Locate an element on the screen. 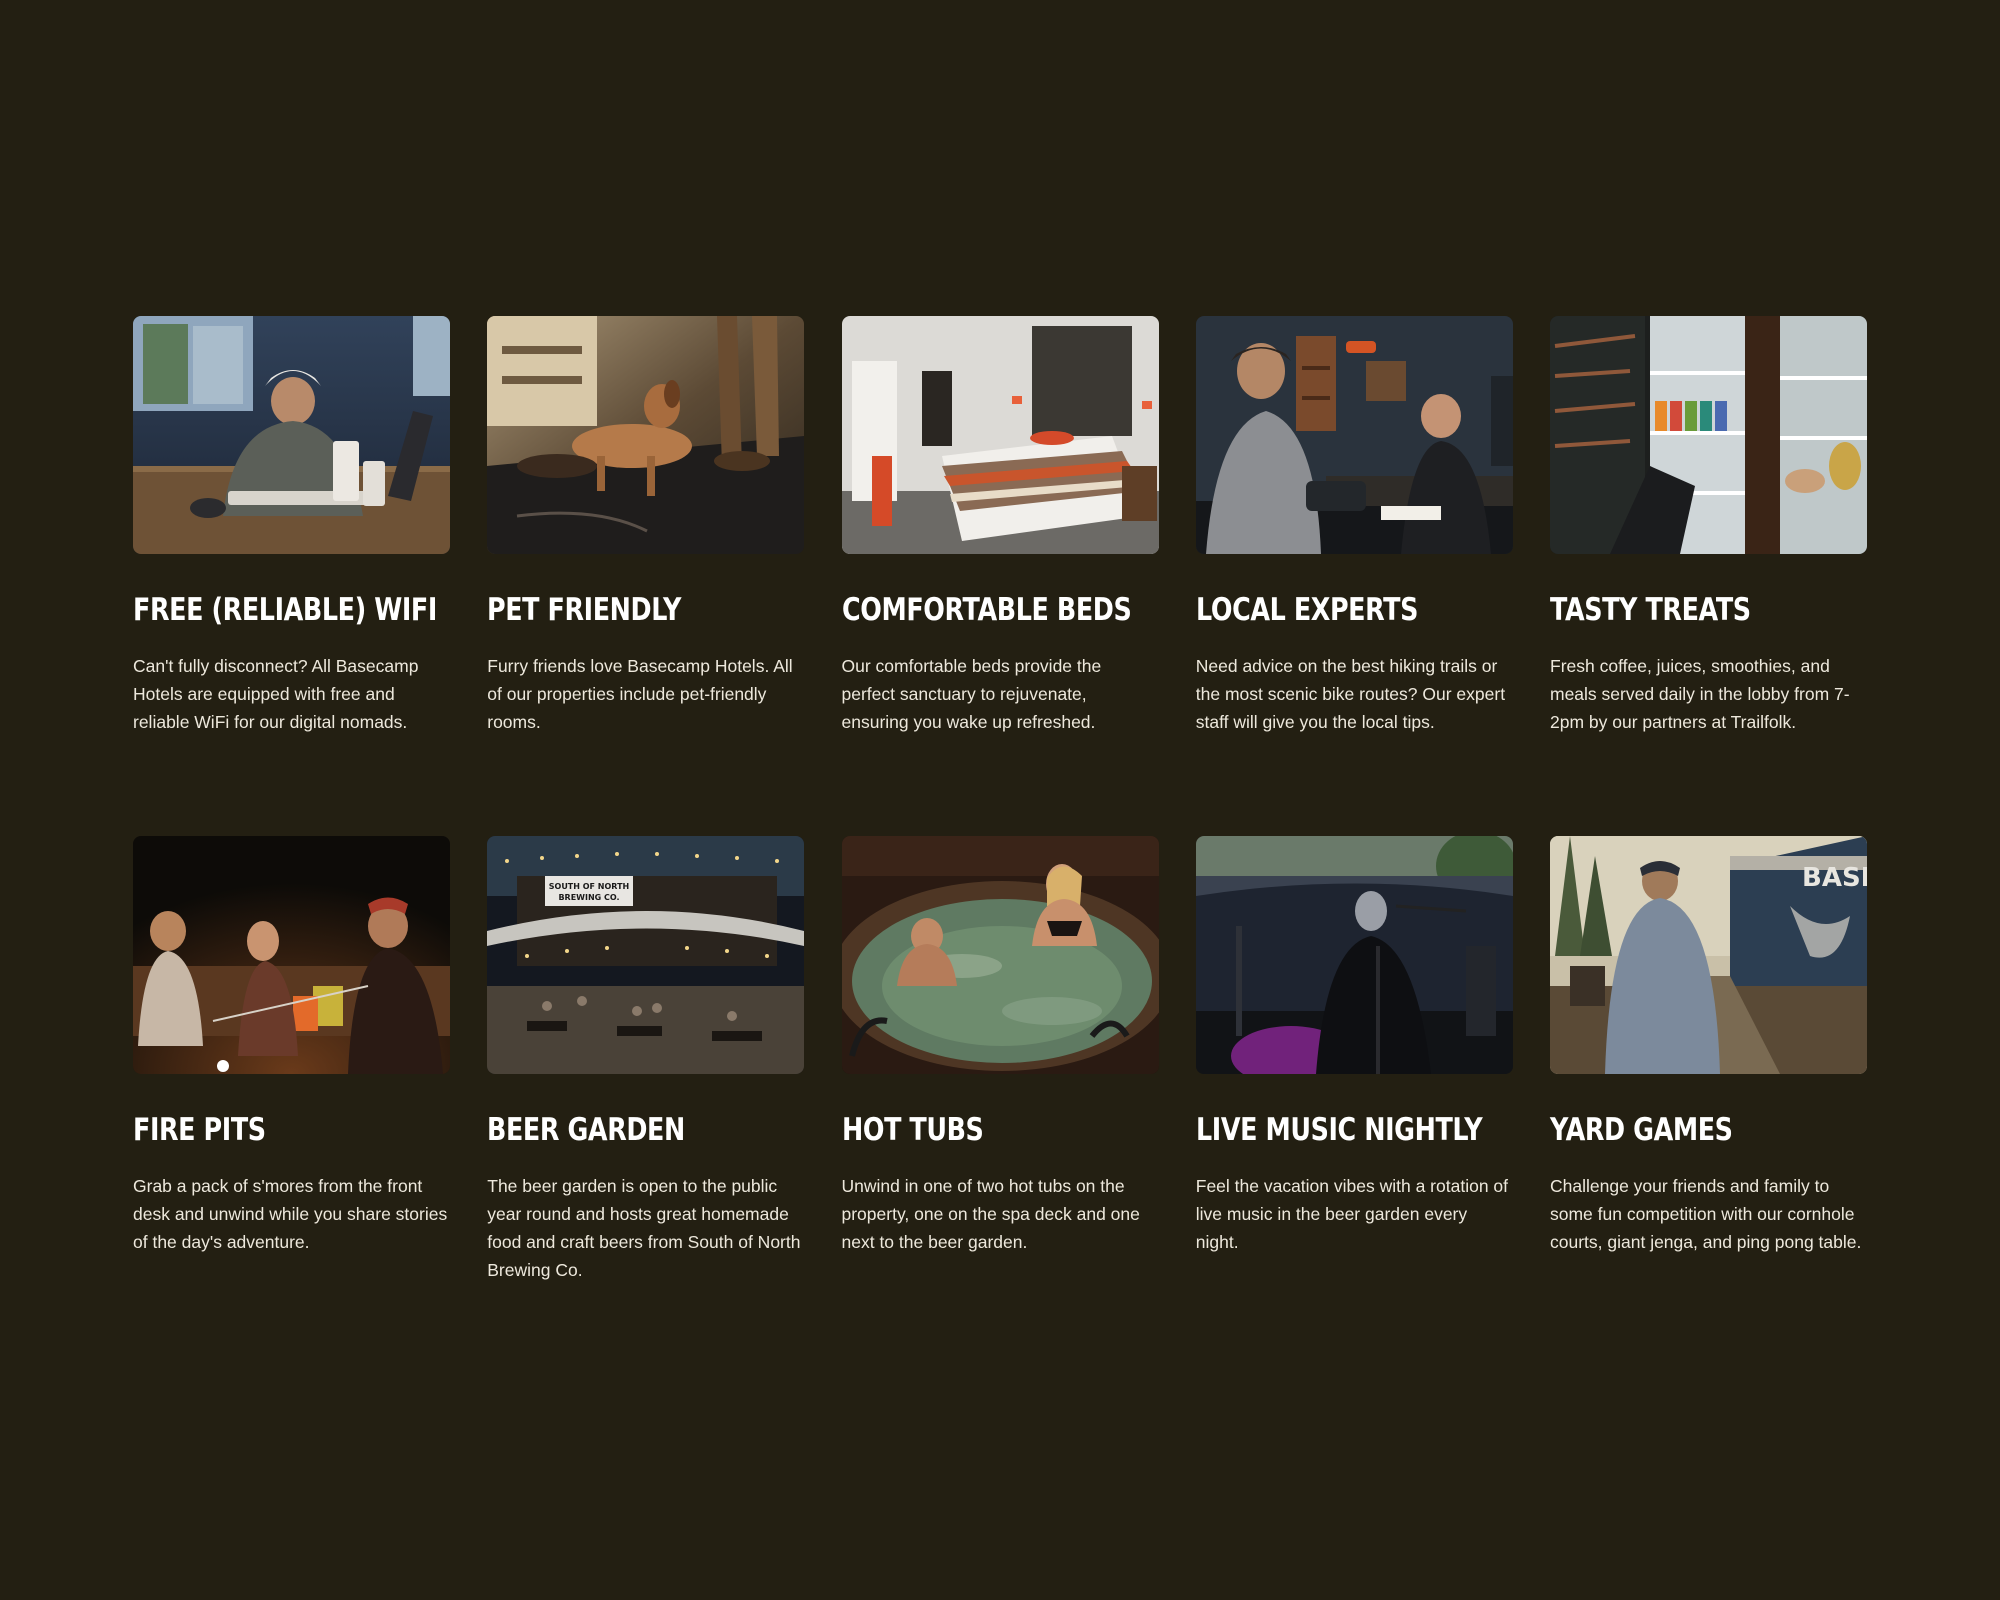  amenity-title: Pet Friendly is located at coordinates (584, 610).